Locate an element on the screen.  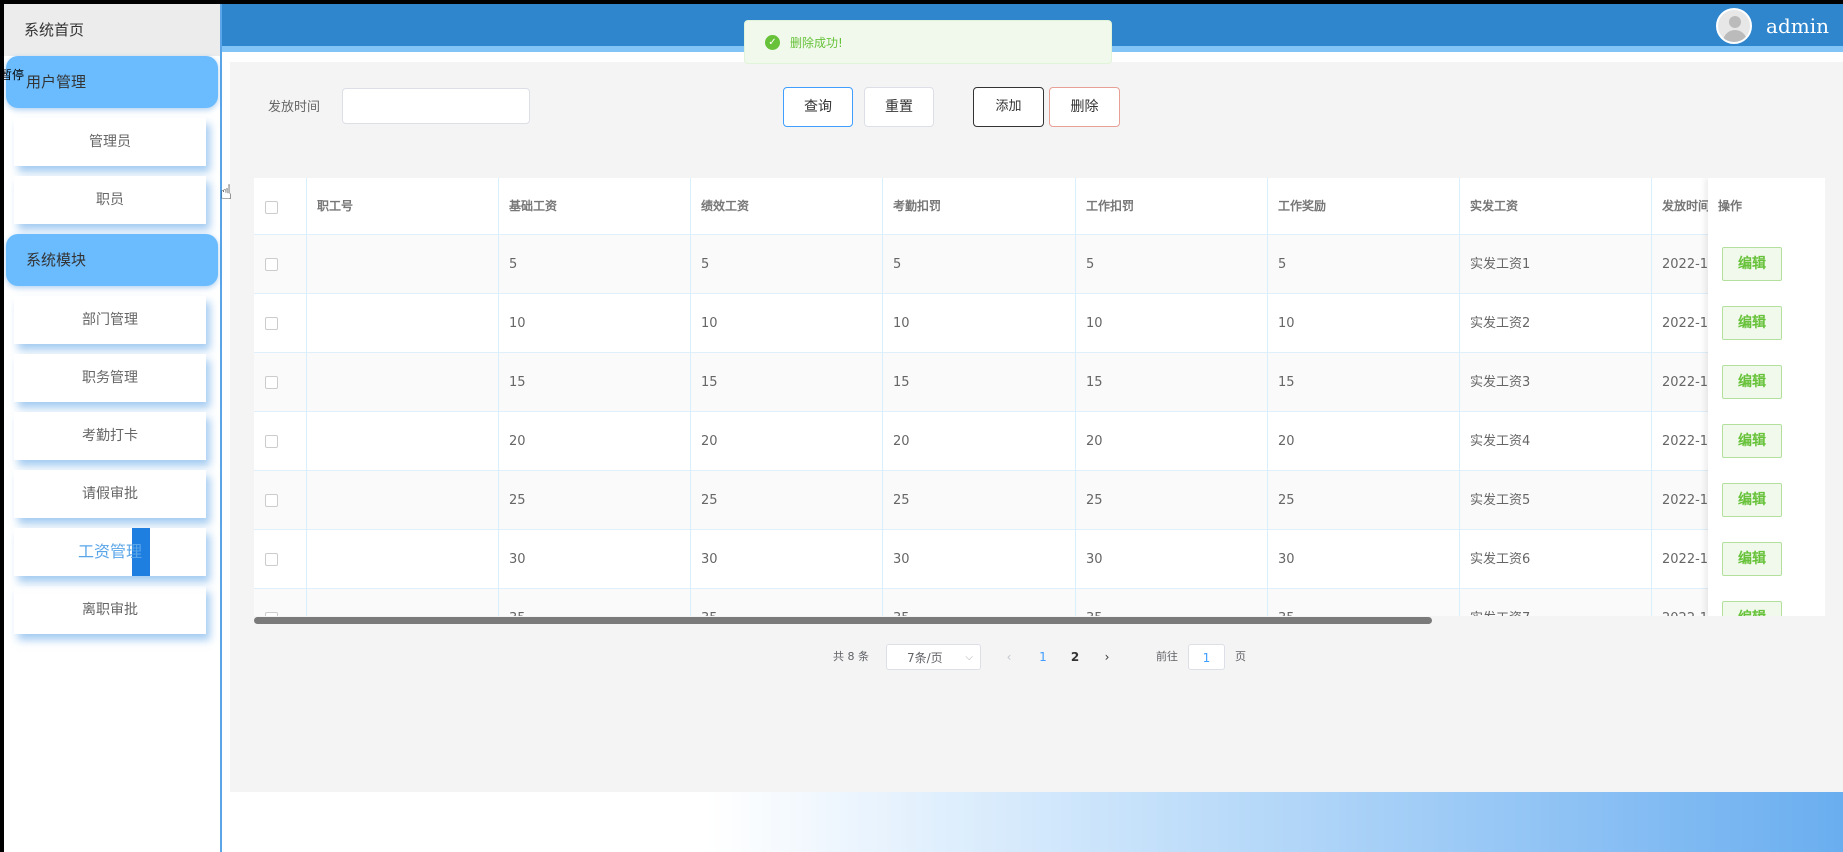
col-header-work-reward: 工作奖励 is located at coordinates (1364, 207).